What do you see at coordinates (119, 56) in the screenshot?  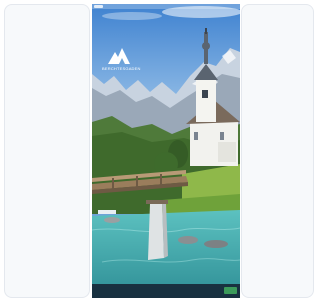 I see `mountain-logo-icon` at bounding box center [119, 56].